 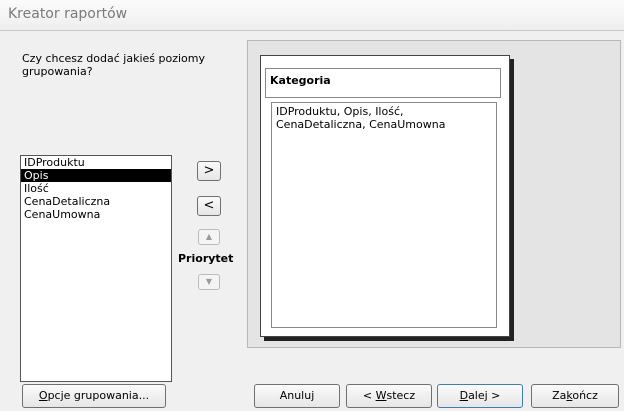 I want to click on priority-up-button: ▲, so click(x=209, y=237).